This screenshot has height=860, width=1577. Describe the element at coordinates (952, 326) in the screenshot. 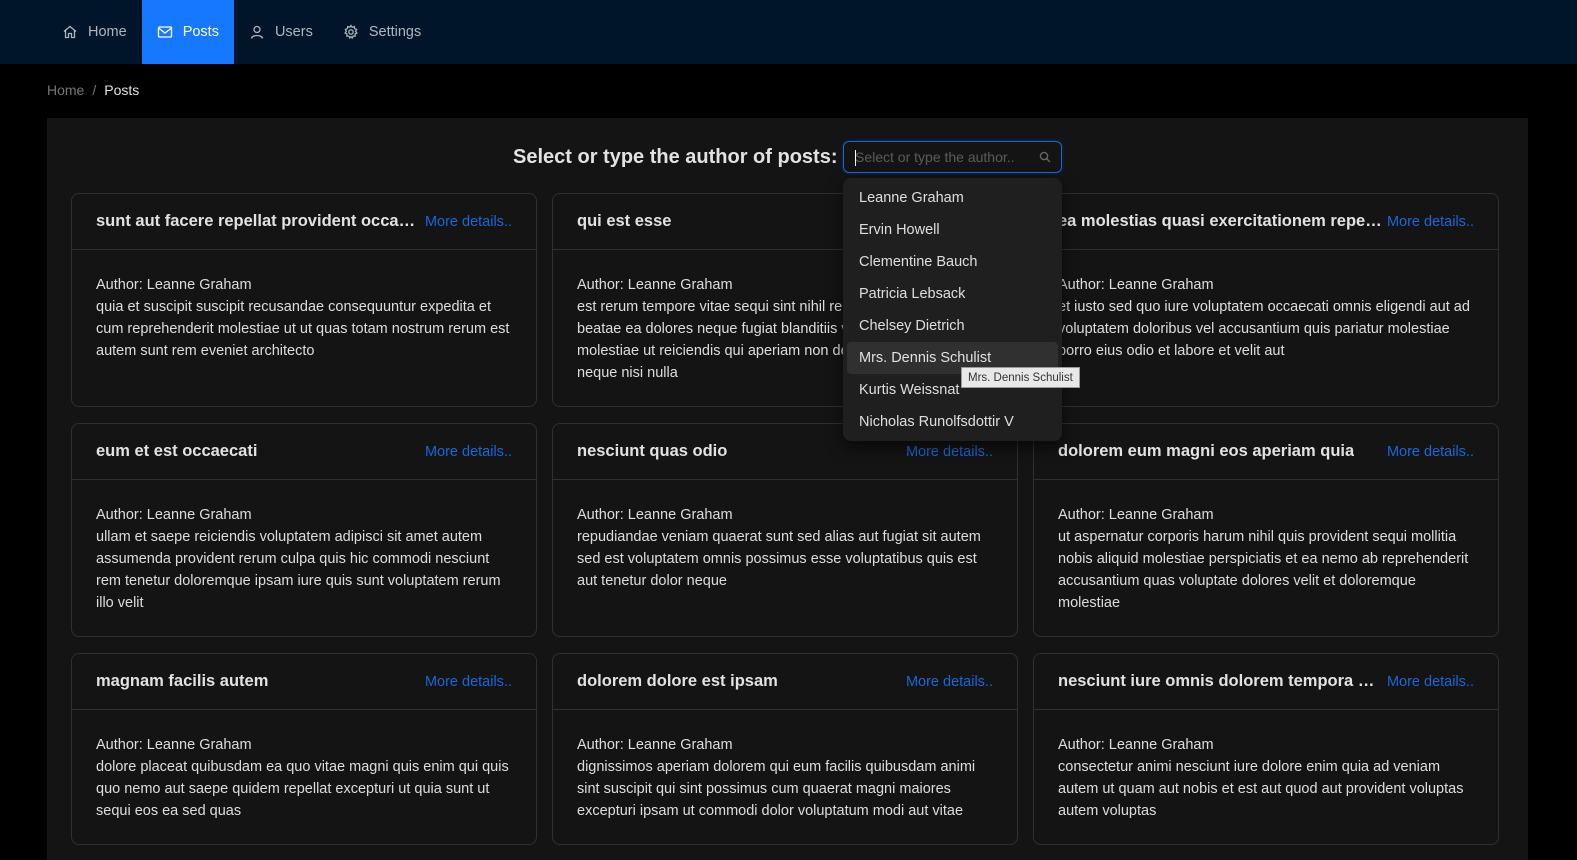

I see `author-option: Chelsey Dietrich` at that location.